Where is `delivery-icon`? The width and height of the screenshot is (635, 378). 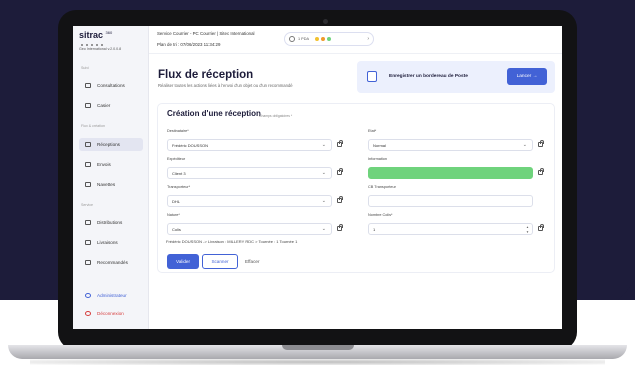 delivery-icon is located at coordinates (88, 242).